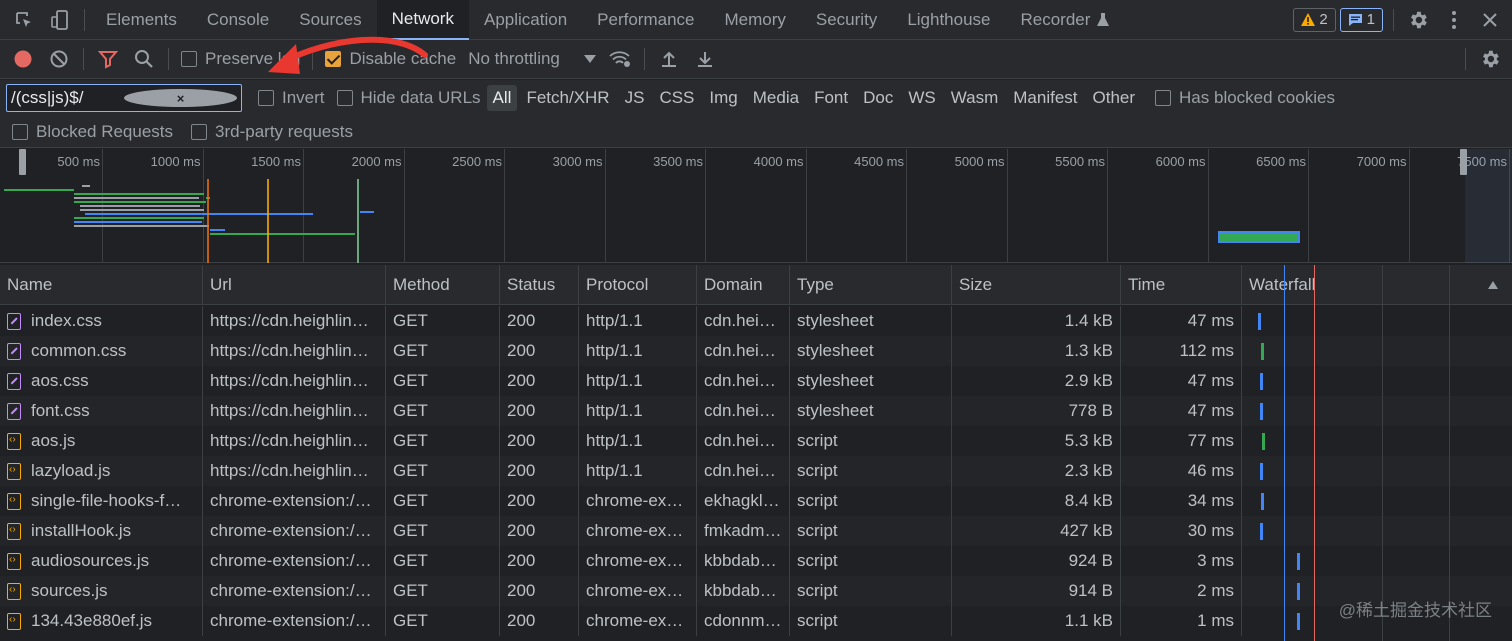 This screenshot has height=641, width=1512. Describe the element at coordinates (1298, 591) in the screenshot. I see `waterfall-bar` at that location.